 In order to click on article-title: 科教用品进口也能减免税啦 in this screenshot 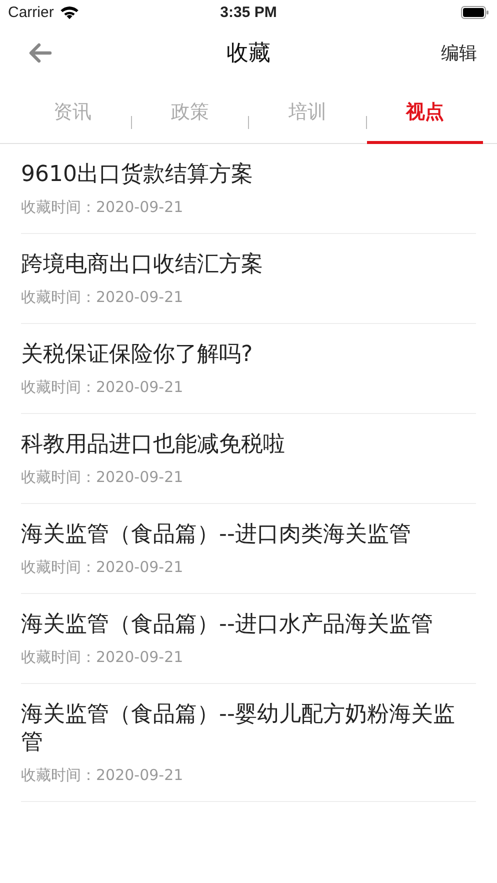, I will do `click(153, 445)`.